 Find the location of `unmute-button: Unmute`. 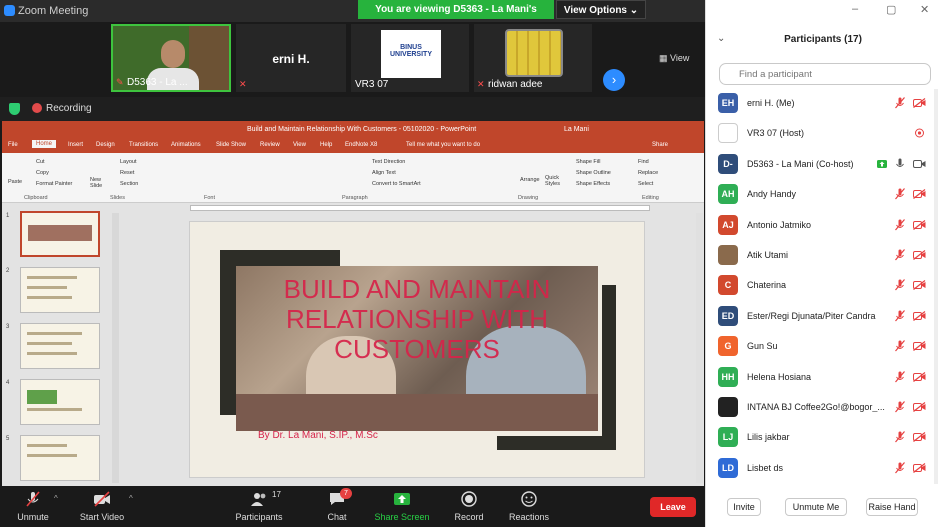

unmute-button: Unmute is located at coordinates (33, 506).